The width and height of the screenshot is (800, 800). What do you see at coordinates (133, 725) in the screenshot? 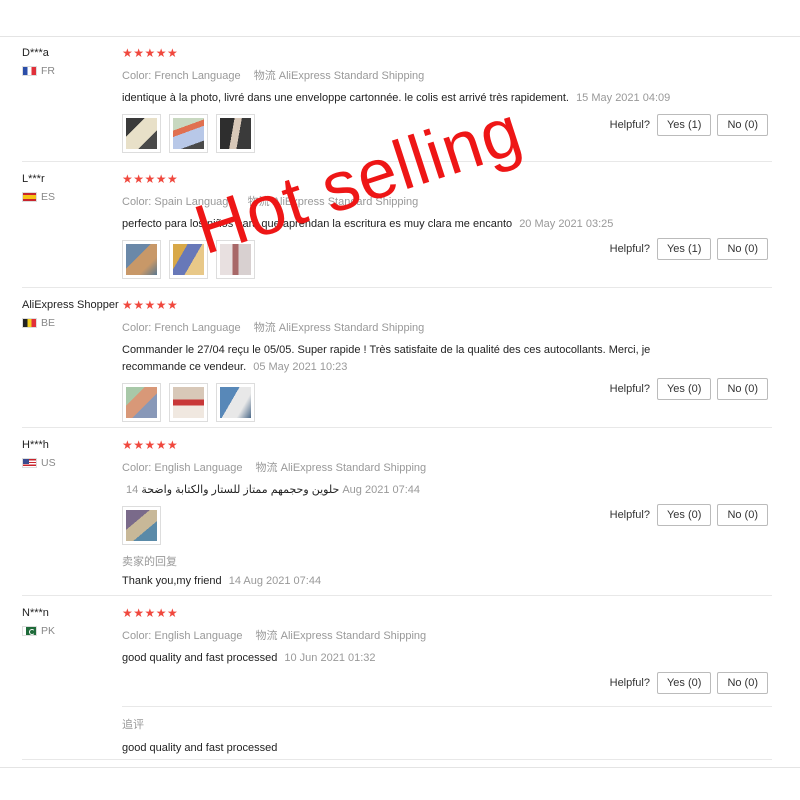
I see `followup-label: 追评` at bounding box center [133, 725].